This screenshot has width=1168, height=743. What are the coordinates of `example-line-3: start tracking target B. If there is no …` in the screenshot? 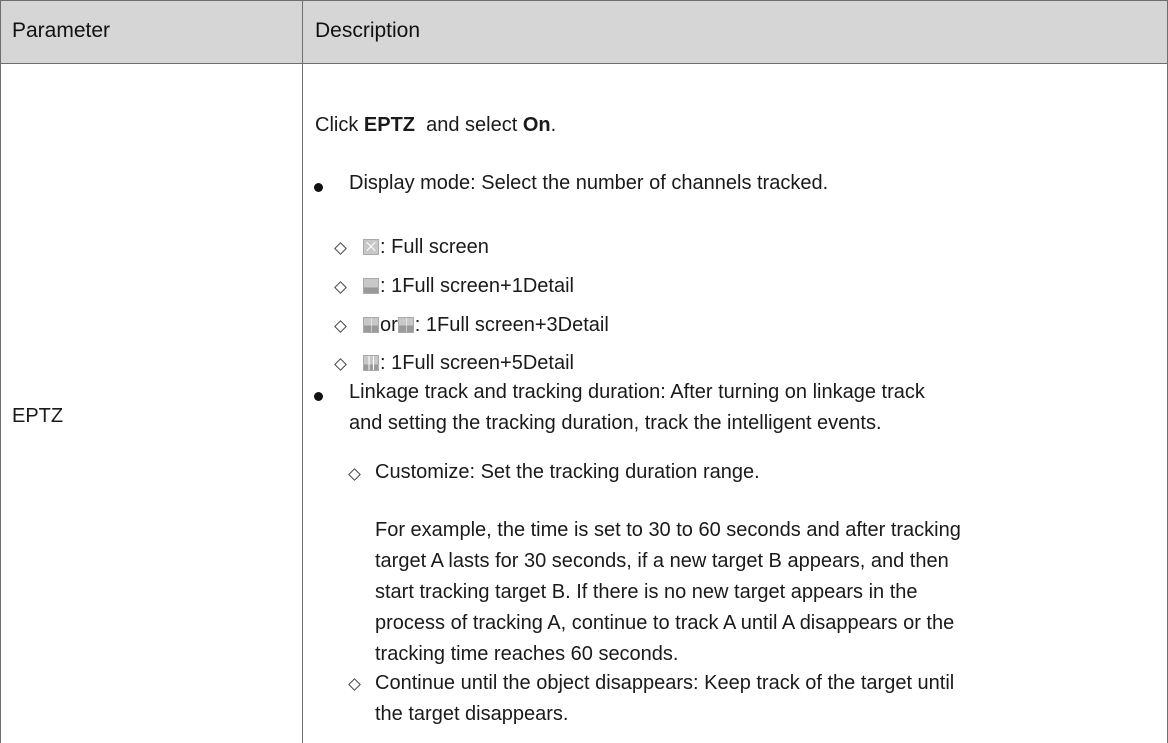 It's located at (646, 592).